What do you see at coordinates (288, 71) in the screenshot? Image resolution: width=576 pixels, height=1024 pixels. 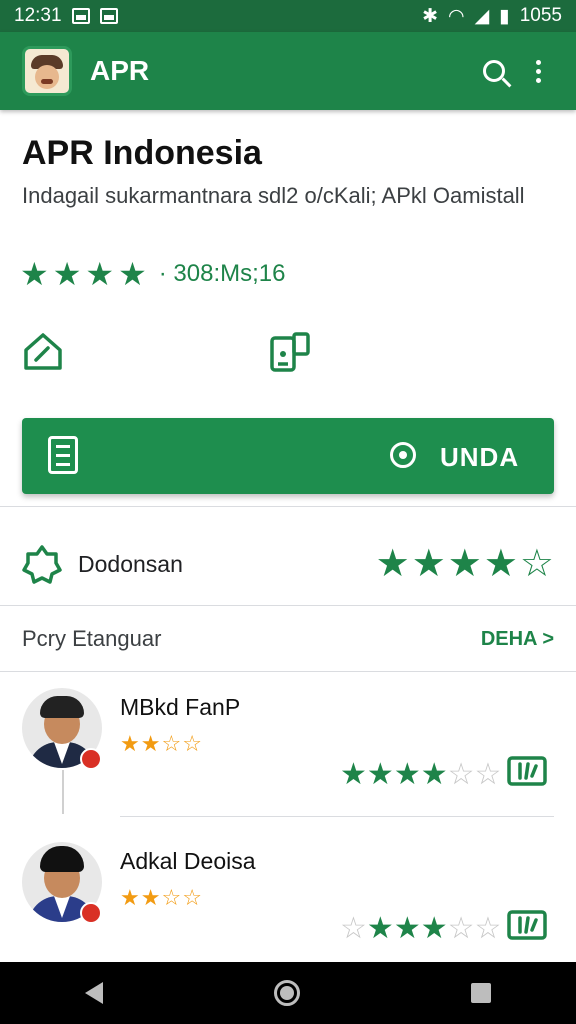 I see `app-bar: APR` at bounding box center [288, 71].